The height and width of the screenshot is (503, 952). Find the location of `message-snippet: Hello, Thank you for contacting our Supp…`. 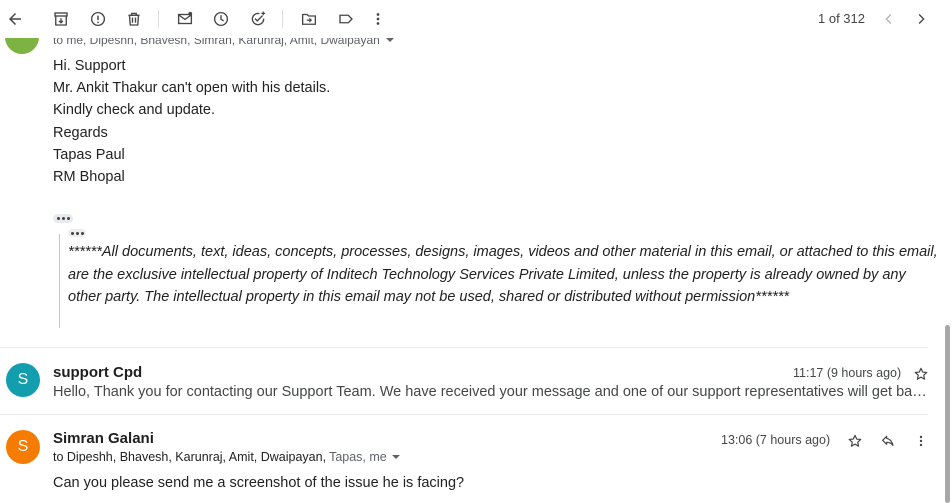

message-snippet: Hello, Thank you for contacting our Supp… is located at coordinates (490, 392).